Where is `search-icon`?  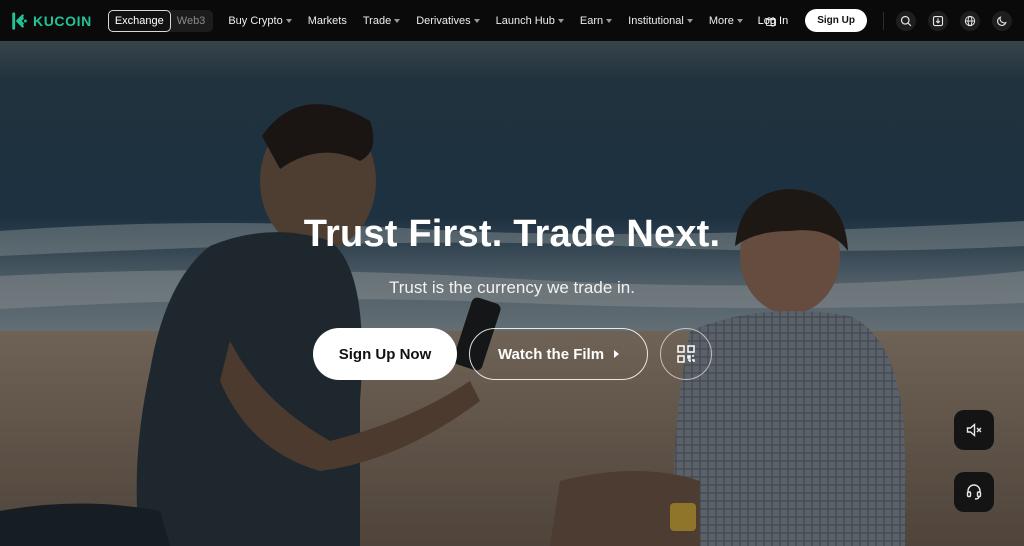 search-icon is located at coordinates (906, 20).